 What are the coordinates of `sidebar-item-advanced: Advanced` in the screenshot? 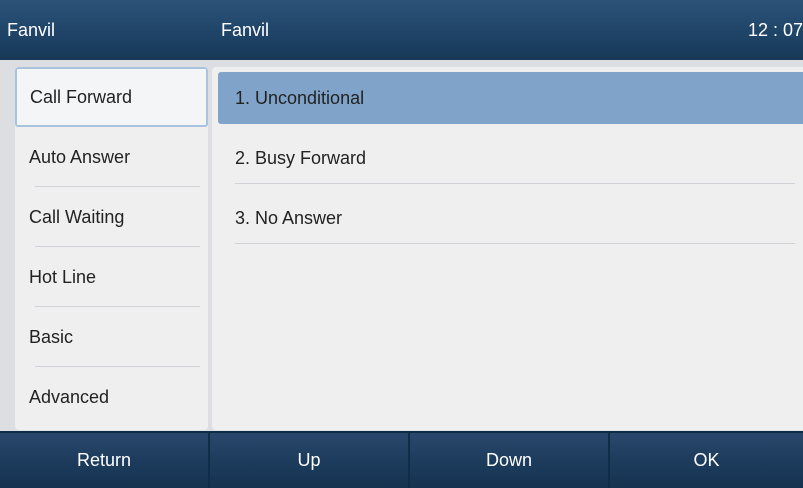 It's located at (111, 397).